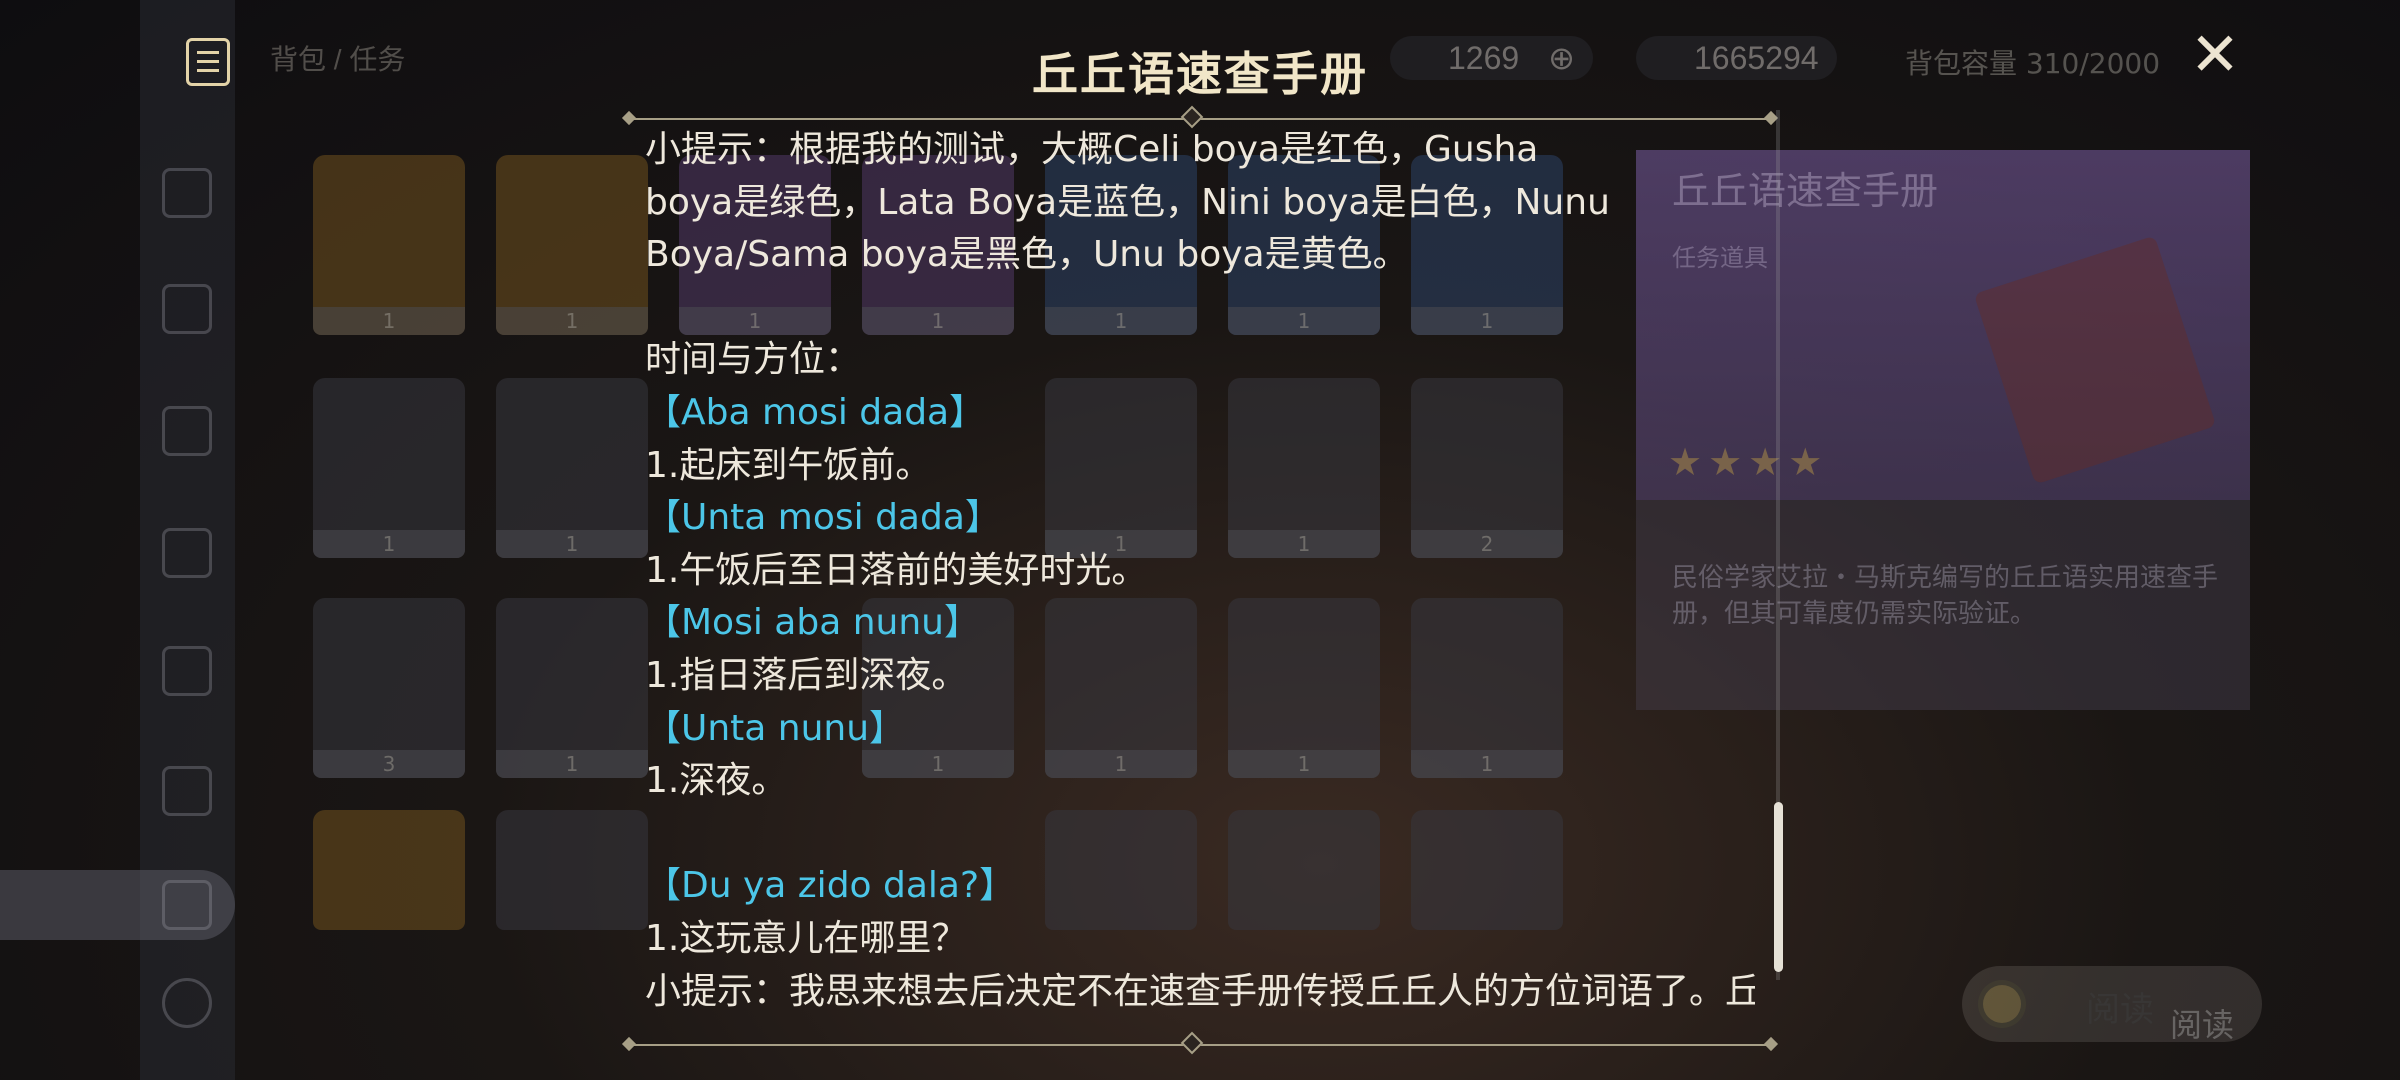  Describe the element at coordinates (187, 905) in the screenshot. I see `quest-category-icon` at that location.